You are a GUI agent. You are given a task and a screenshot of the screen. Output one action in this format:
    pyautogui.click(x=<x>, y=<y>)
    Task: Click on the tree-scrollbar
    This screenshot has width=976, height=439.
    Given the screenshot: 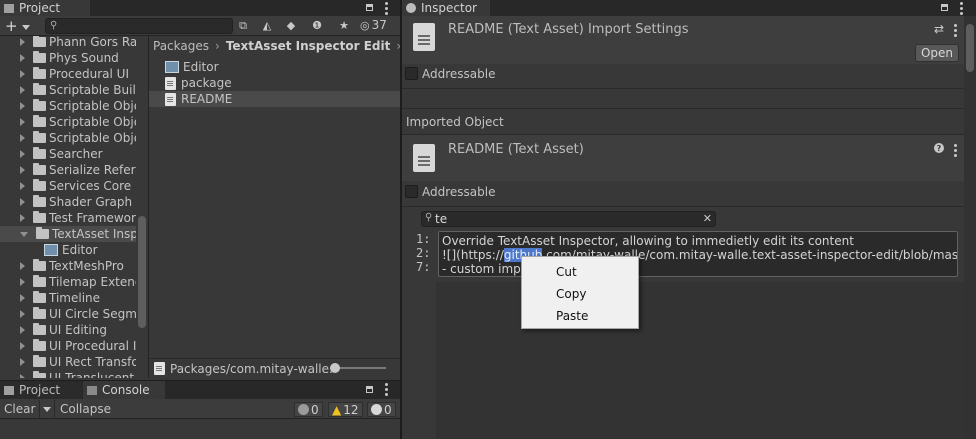 What is the action you would take?
    pyautogui.click(x=142, y=272)
    